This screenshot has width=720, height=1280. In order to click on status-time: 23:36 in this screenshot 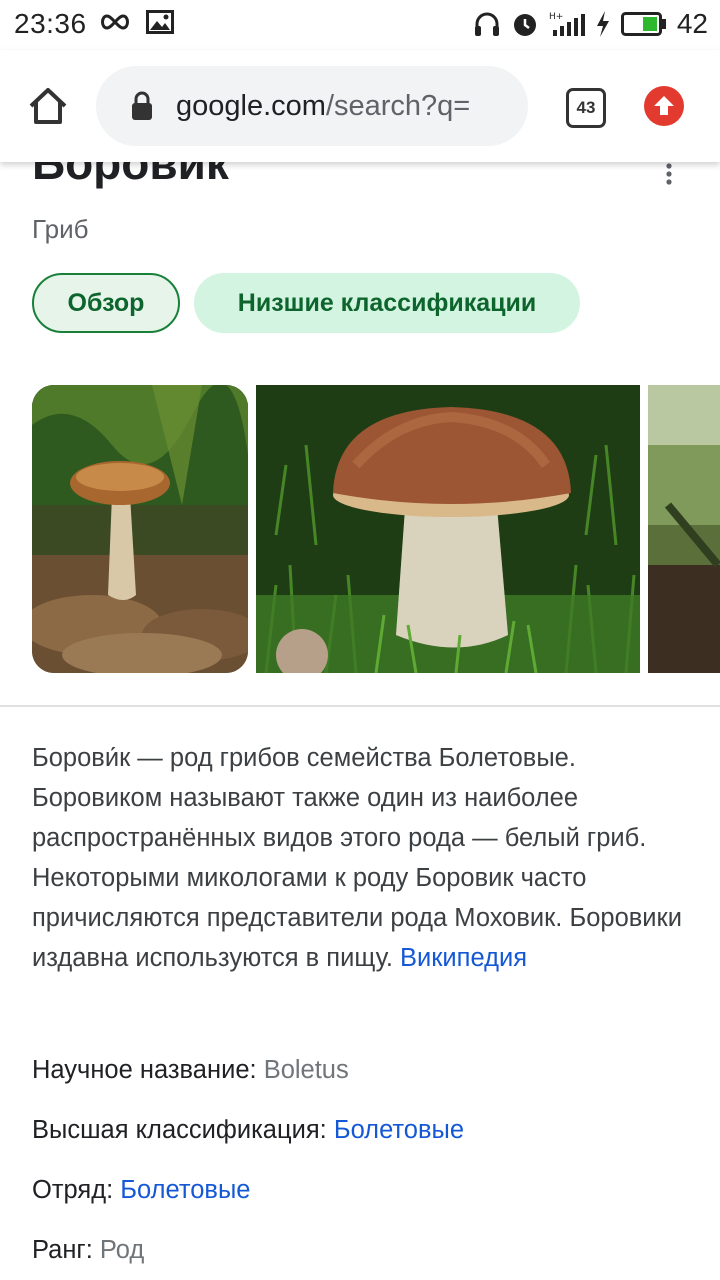, I will do `click(50, 23)`.